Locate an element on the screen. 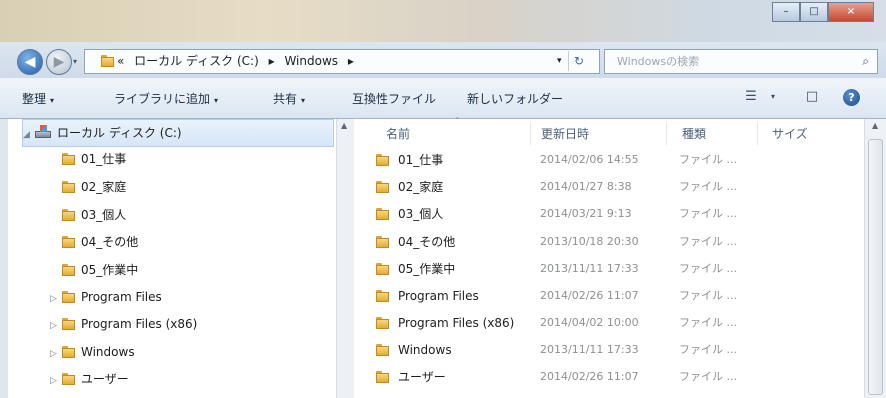  compatibility-files-button: 互換性ファイル is located at coordinates (394, 98).